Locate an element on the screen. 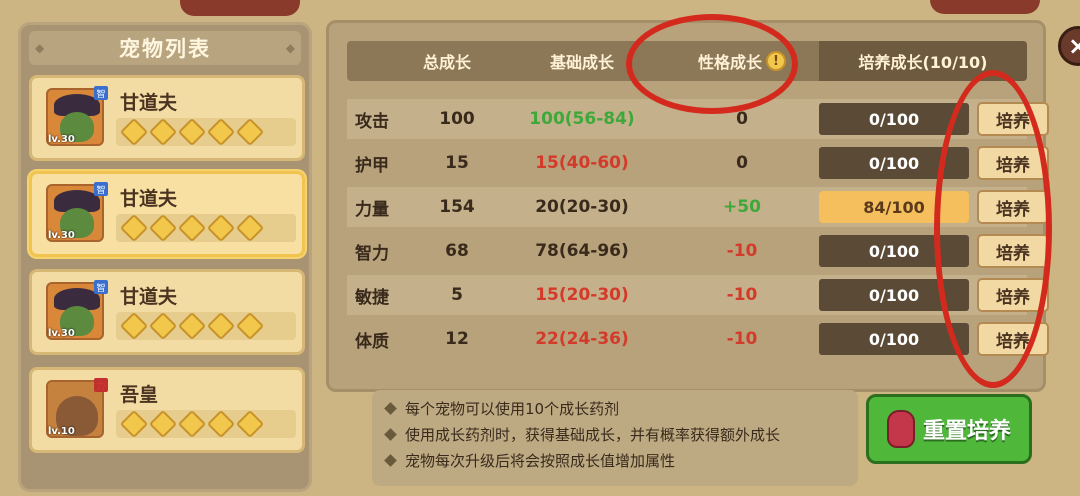 The width and height of the screenshot is (1080, 496). stat-name: 敏捷 is located at coordinates (372, 297).